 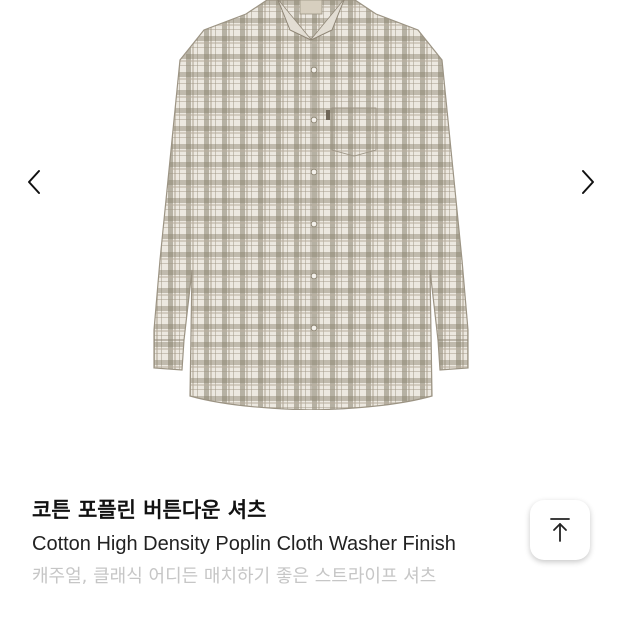 I want to click on product-title-korean: 코튼 포플린 버튼다운 셔츠, so click(x=149, y=510).